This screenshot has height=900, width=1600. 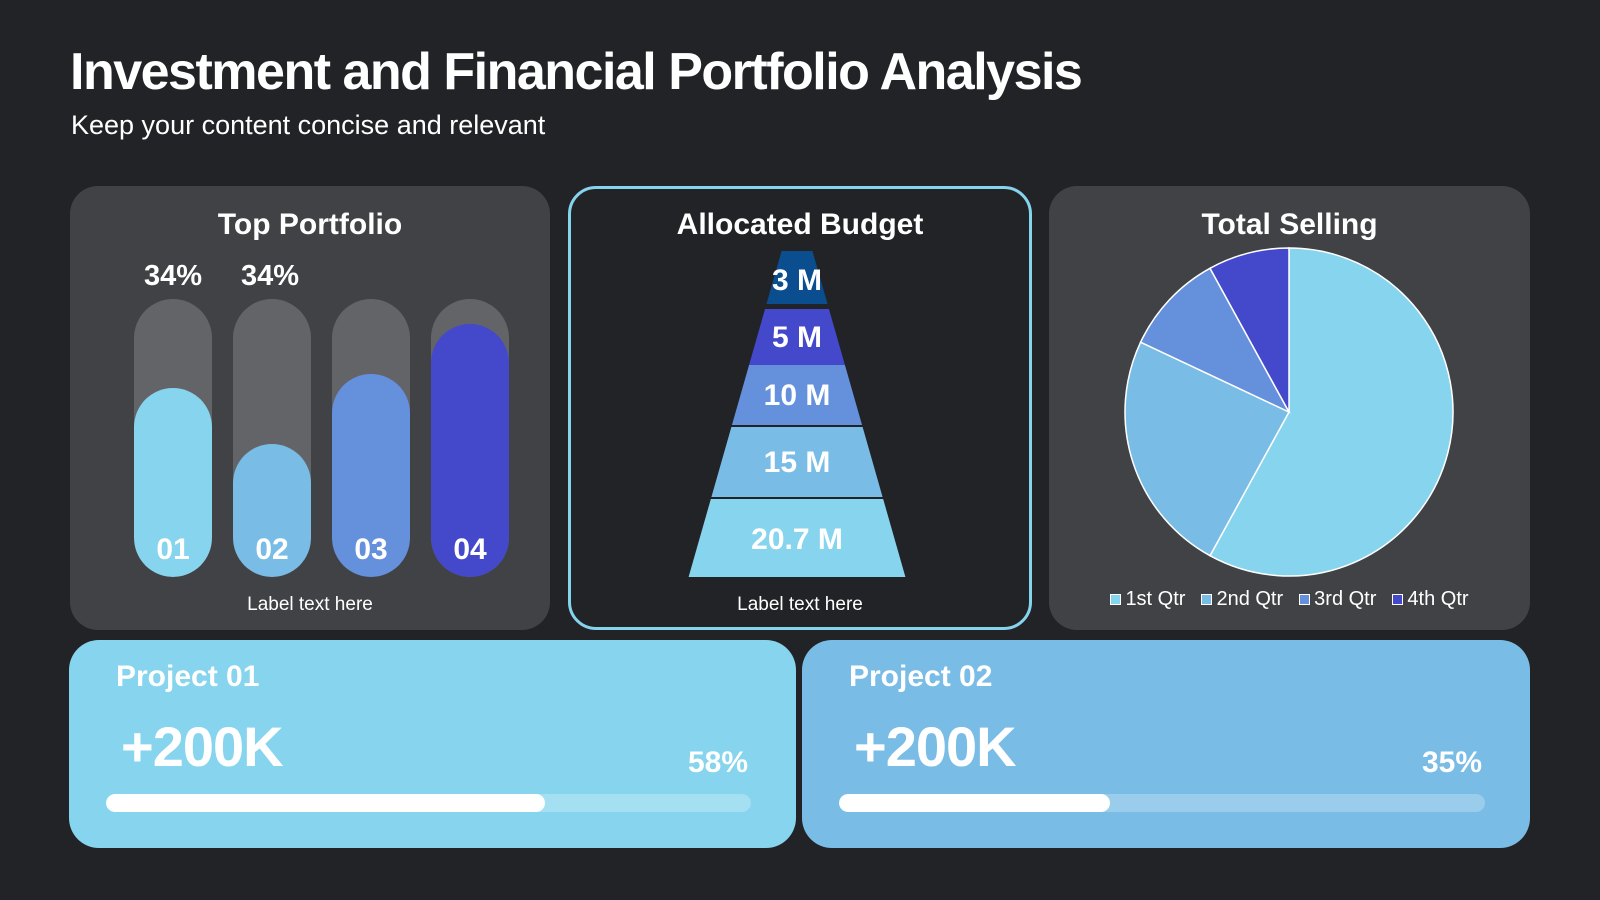 I want to click on allocated-budget-title: Allocated Budget, so click(x=800, y=224).